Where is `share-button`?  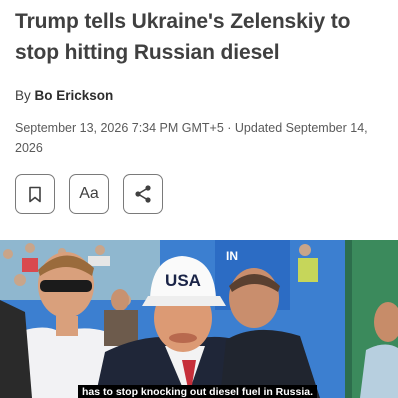
share-button is located at coordinates (143, 194).